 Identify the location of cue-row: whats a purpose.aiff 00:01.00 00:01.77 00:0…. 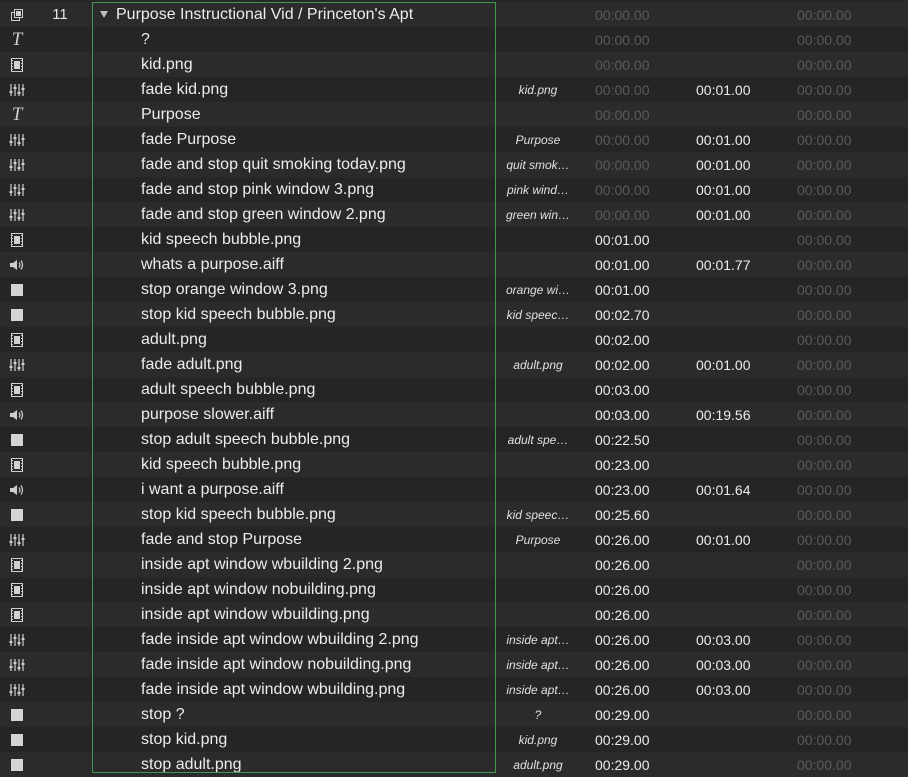
(454, 264).